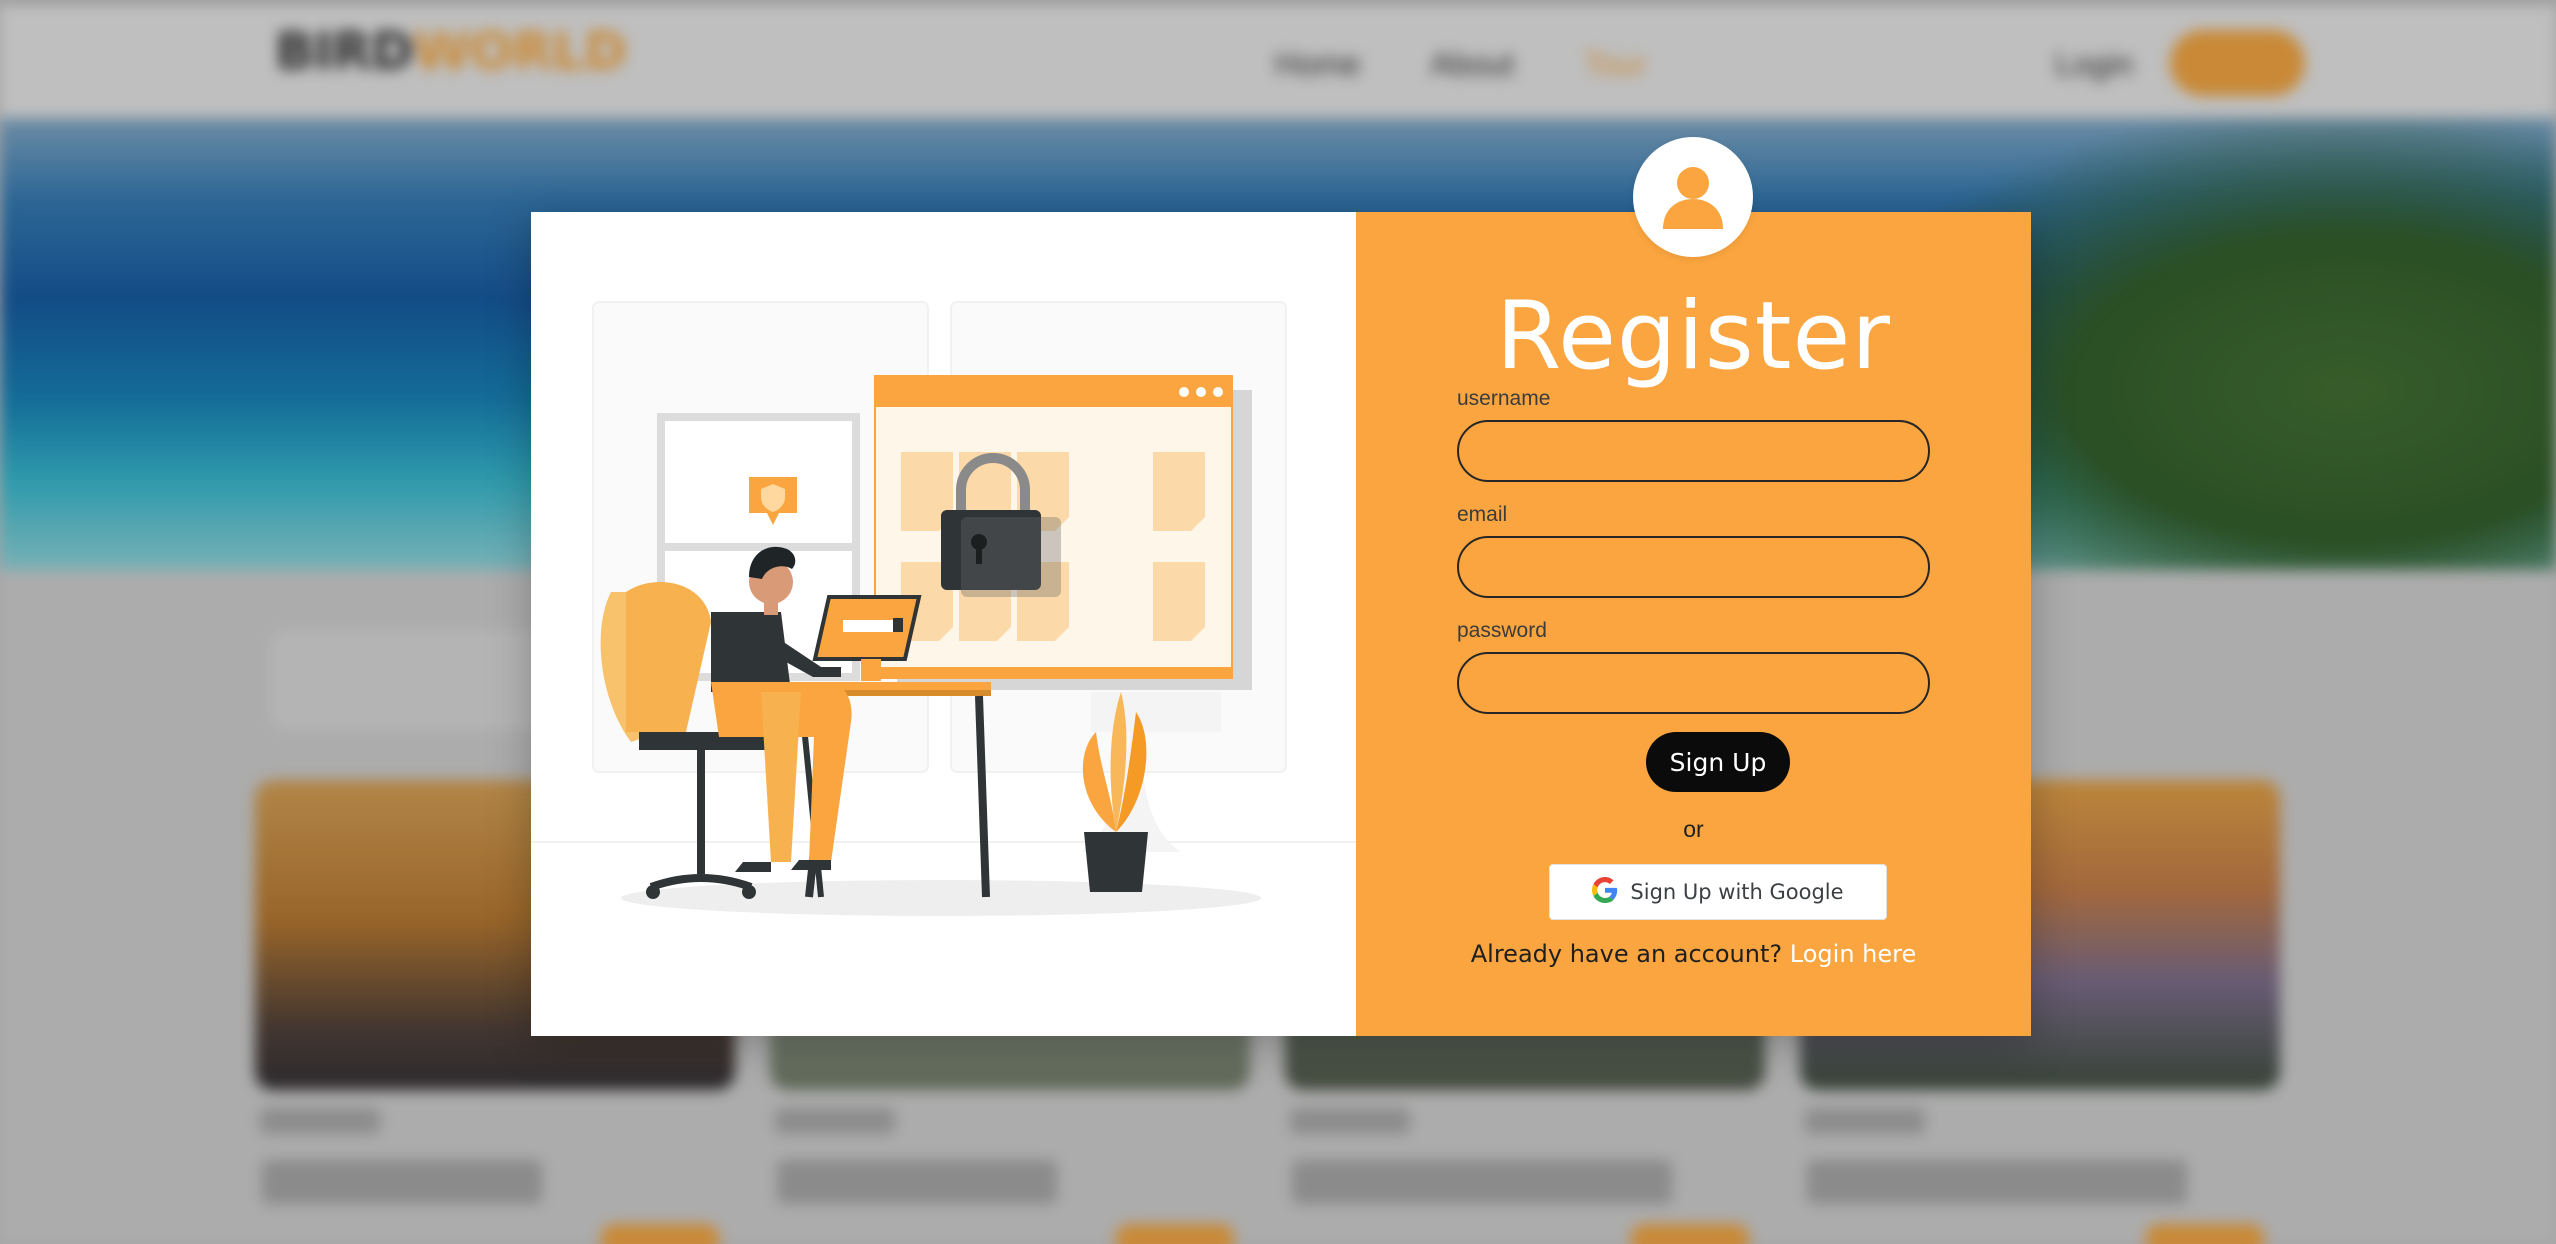 This screenshot has width=2556, height=1244. Describe the element at coordinates (1693, 567) in the screenshot. I see `email-input` at that location.